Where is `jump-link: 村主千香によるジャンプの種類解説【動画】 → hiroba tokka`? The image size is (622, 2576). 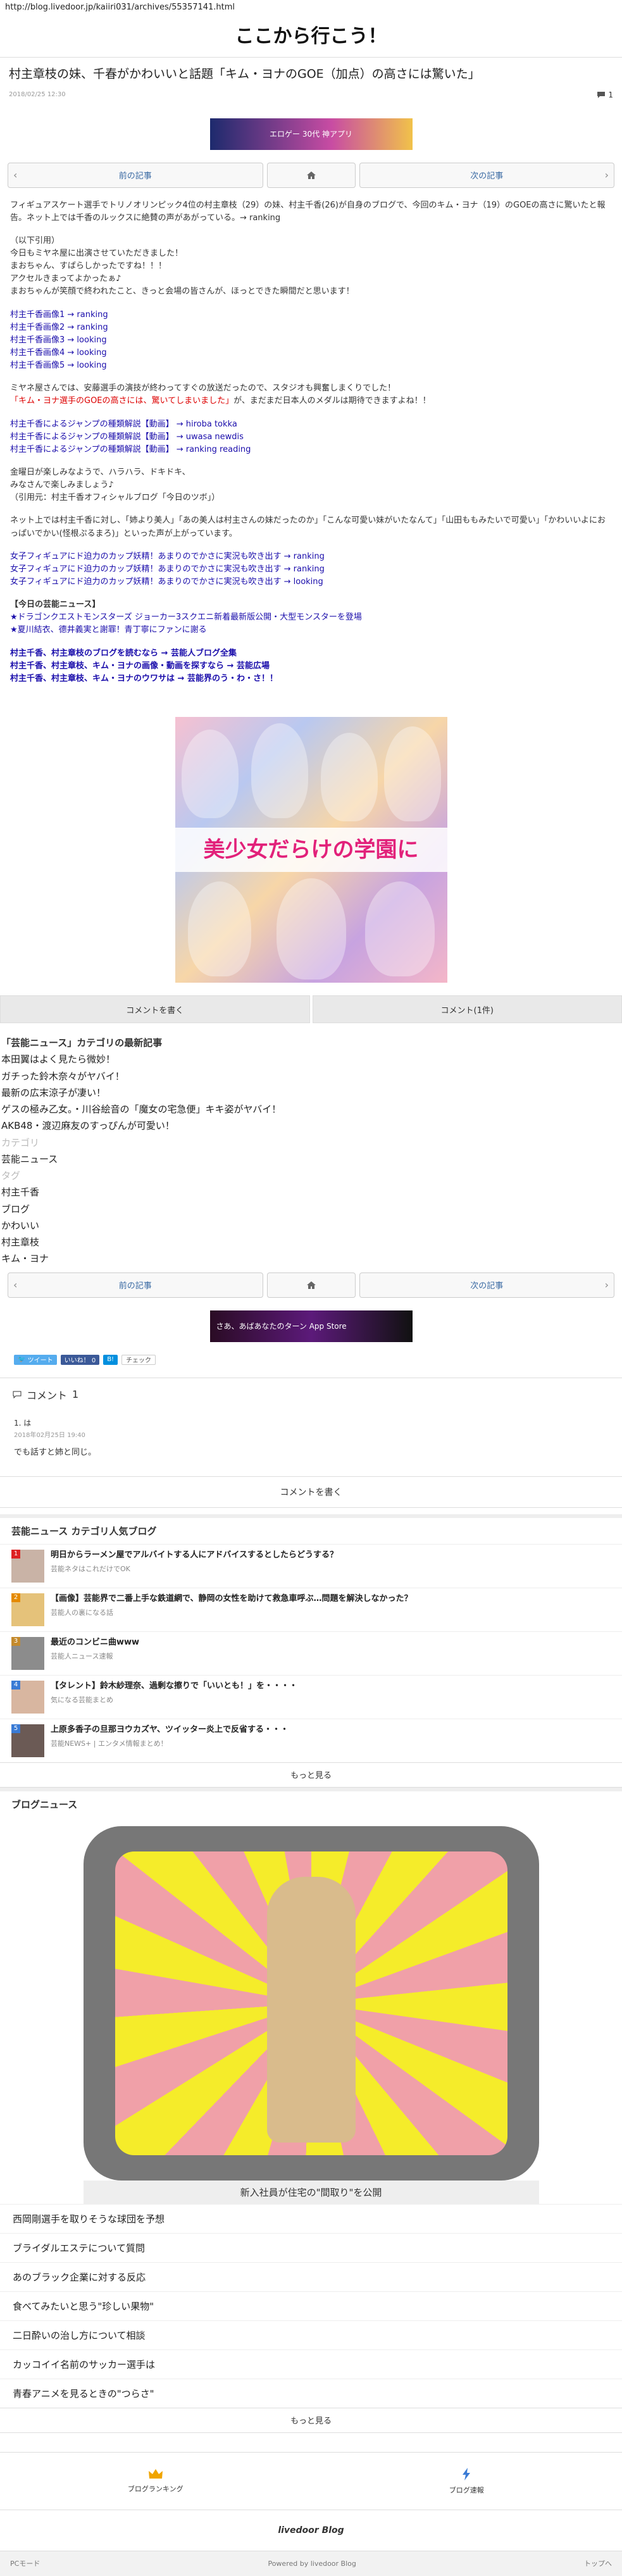 jump-link: 村主千香によるジャンプの種類解説【動画】 → hiroba tokka is located at coordinates (123, 424).